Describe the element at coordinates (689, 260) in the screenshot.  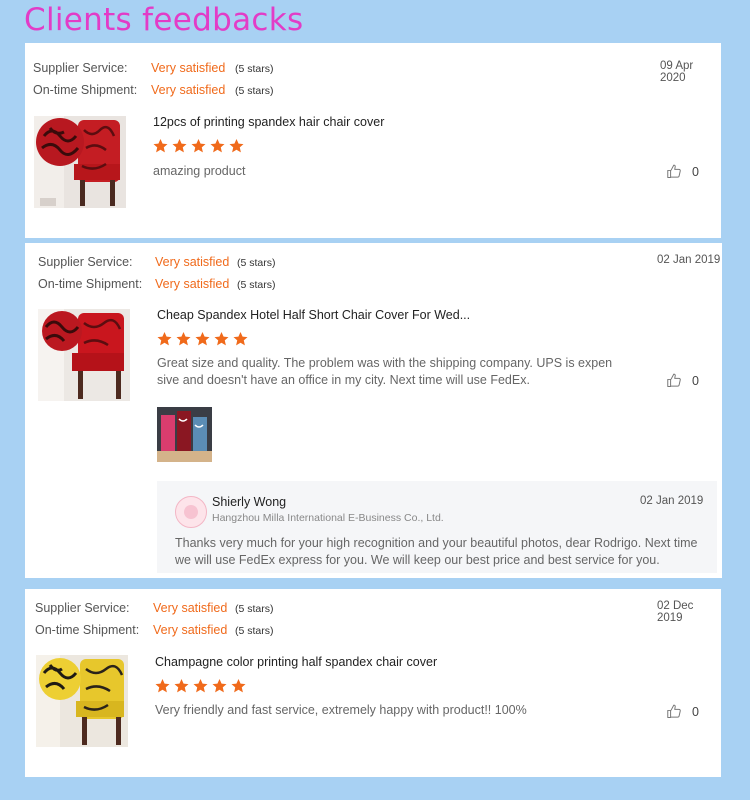
I see `review-date: 02 Jan 2019` at that location.